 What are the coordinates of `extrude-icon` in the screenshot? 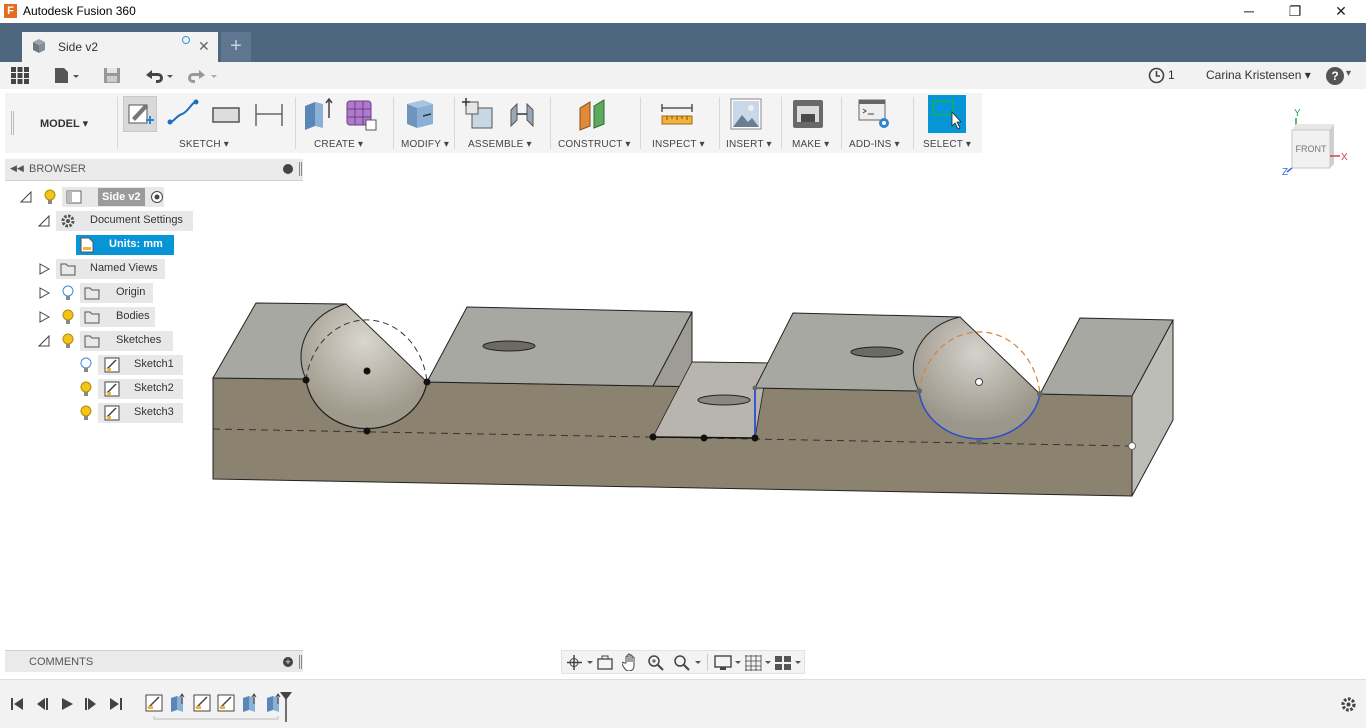 It's located at (318, 114).